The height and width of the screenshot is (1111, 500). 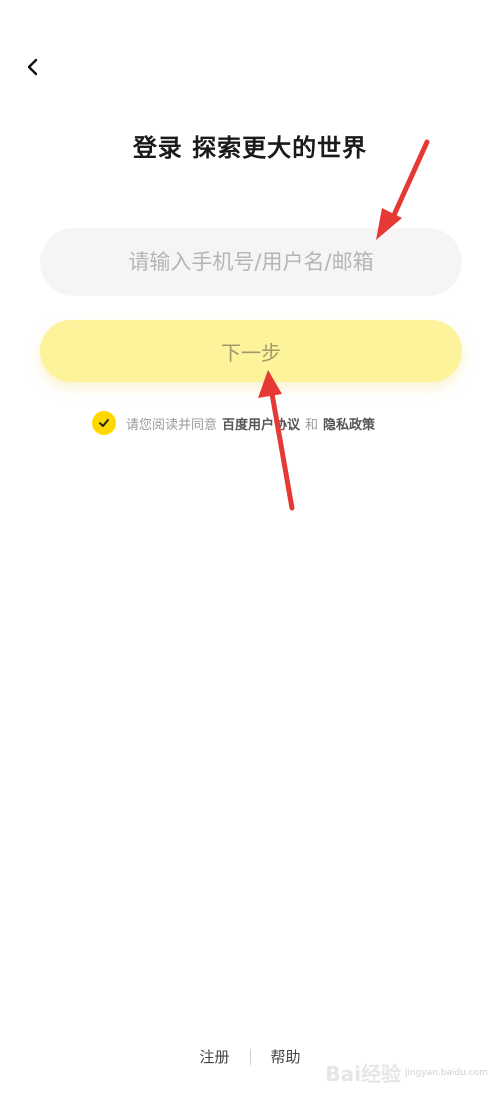 I want to click on agreement-checkbox, so click(x=104, y=423).